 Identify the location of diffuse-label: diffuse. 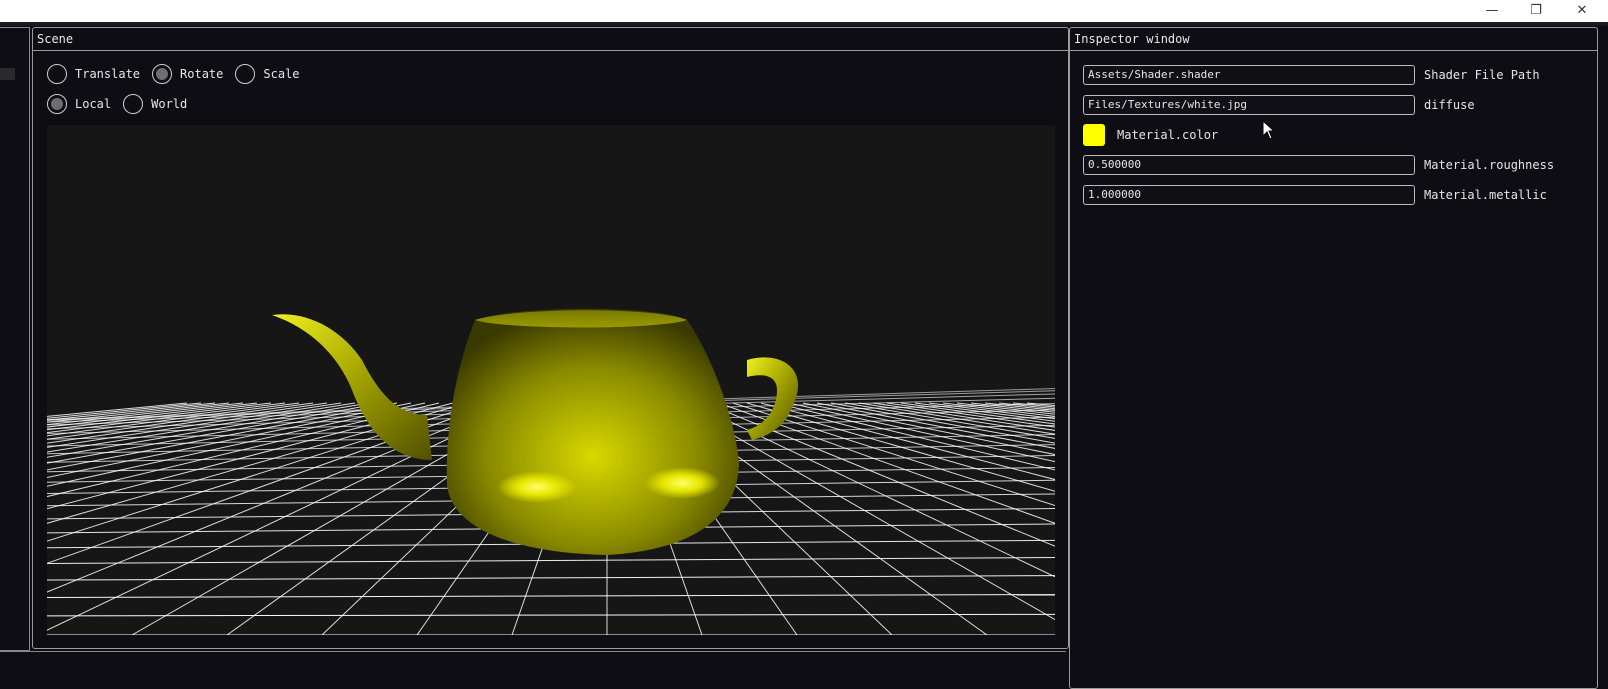
(1449, 105).